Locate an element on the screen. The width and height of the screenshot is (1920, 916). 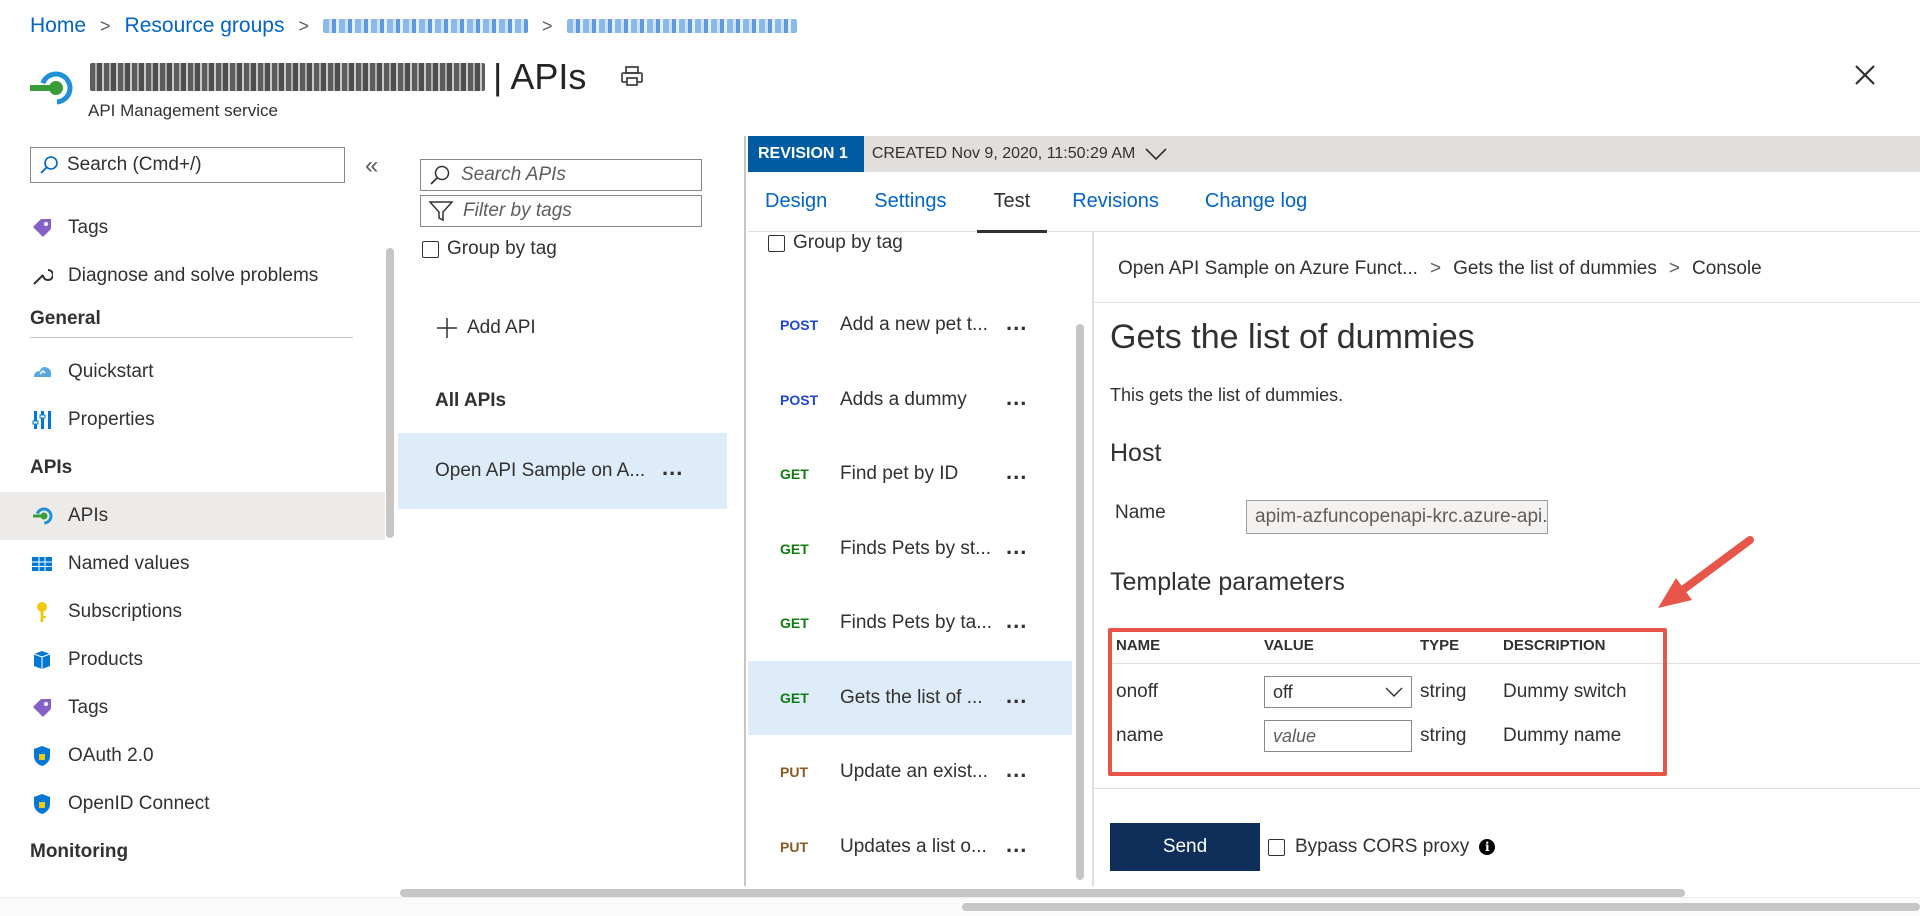
sidebar-item-quickstart: Quickstart is located at coordinates (192, 372).